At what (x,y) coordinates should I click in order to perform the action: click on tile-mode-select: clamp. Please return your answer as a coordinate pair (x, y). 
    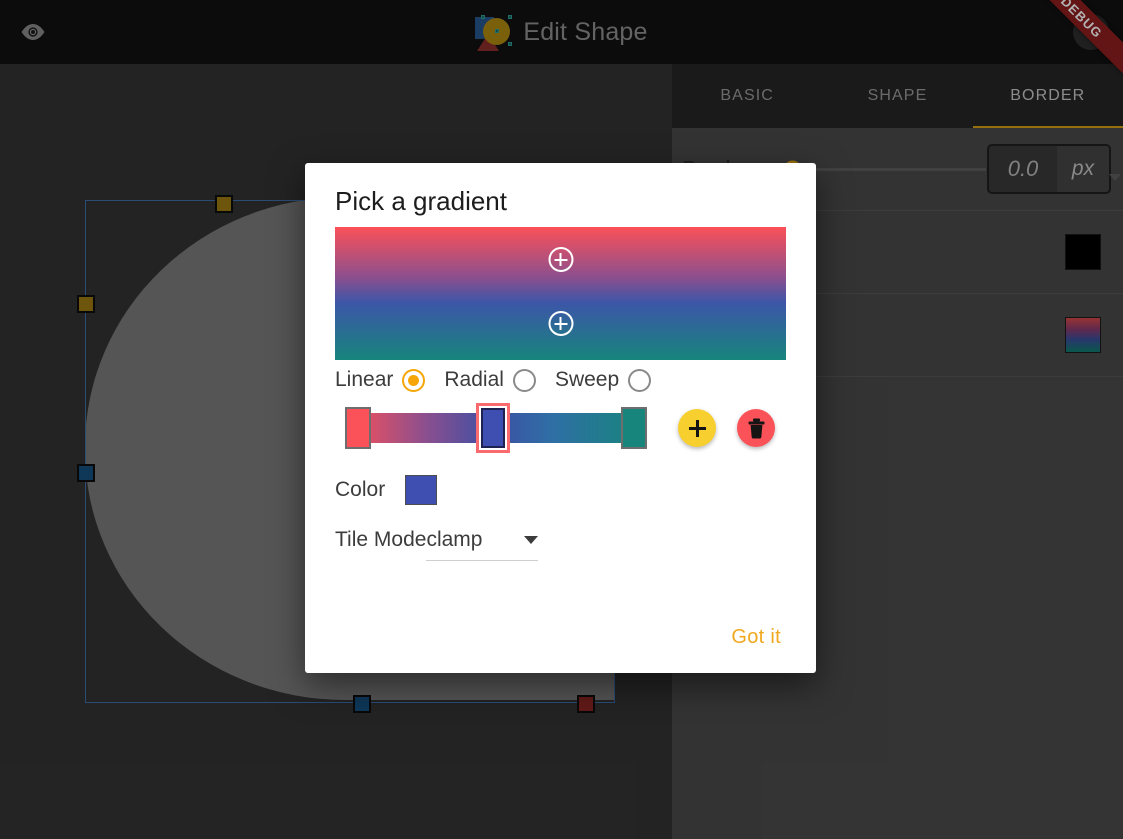
    Looking at the image, I should click on (482, 544).